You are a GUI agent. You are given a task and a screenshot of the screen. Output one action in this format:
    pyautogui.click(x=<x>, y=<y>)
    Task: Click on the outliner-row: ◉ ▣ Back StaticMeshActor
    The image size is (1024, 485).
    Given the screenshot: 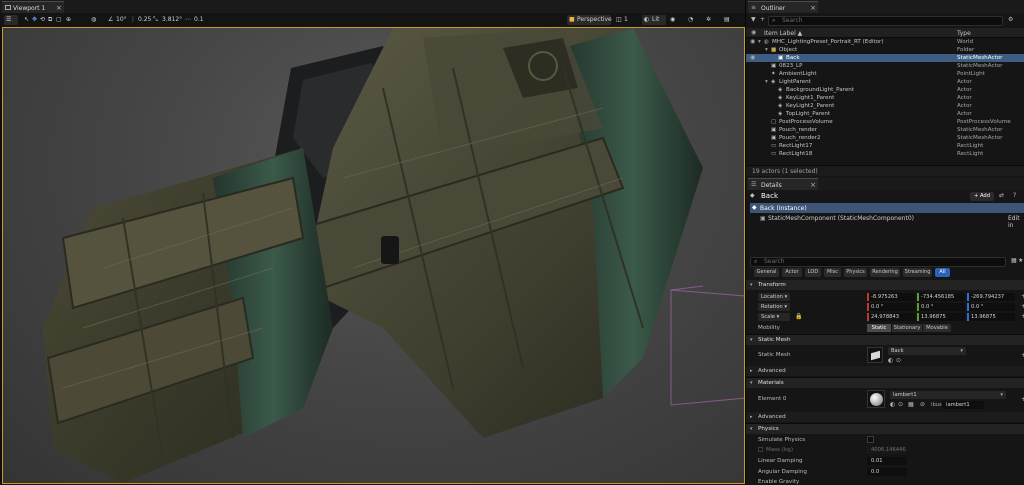 What is the action you would take?
    pyautogui.click(x=885, y=58)
    